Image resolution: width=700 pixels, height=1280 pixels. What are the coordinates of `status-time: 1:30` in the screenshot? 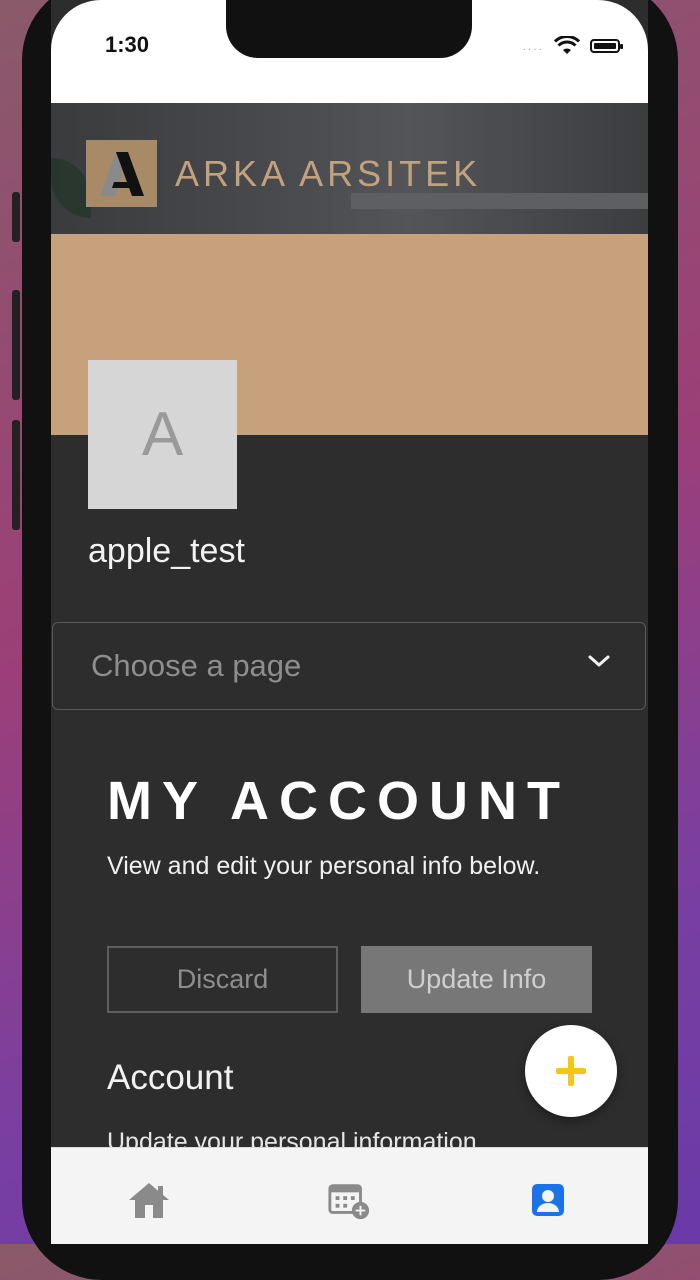 It's located at (127, 44).